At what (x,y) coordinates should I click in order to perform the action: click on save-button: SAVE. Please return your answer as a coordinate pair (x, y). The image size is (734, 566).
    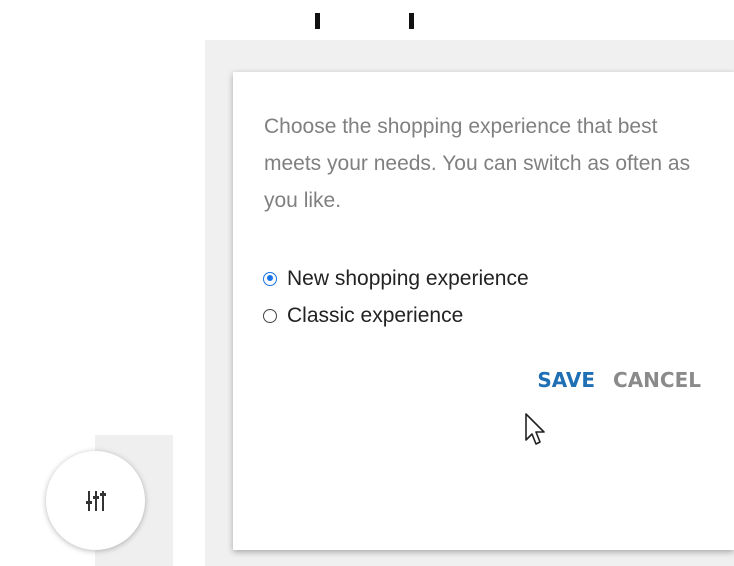
    Looking at the image, I should click on (566, 380).